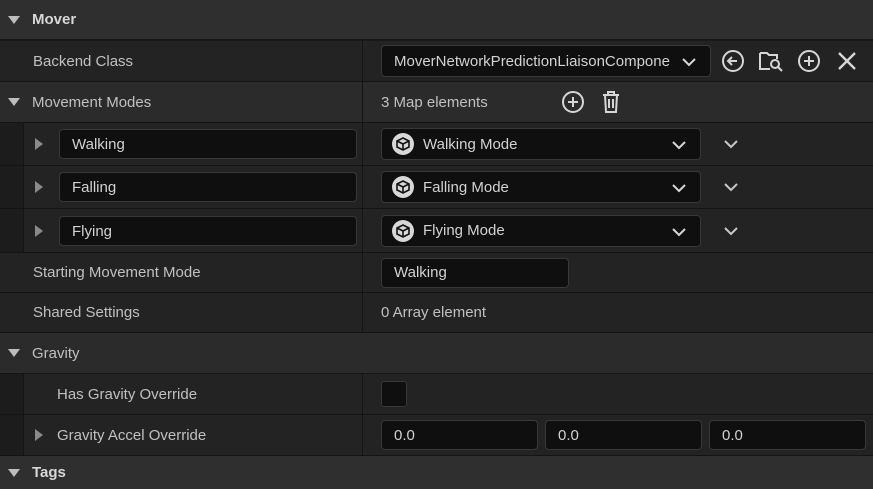 This screenshot has width=873, height=489. I want to click on row-starting-movement-mode: Starting Movement Mode Walking, so click(436, 273).